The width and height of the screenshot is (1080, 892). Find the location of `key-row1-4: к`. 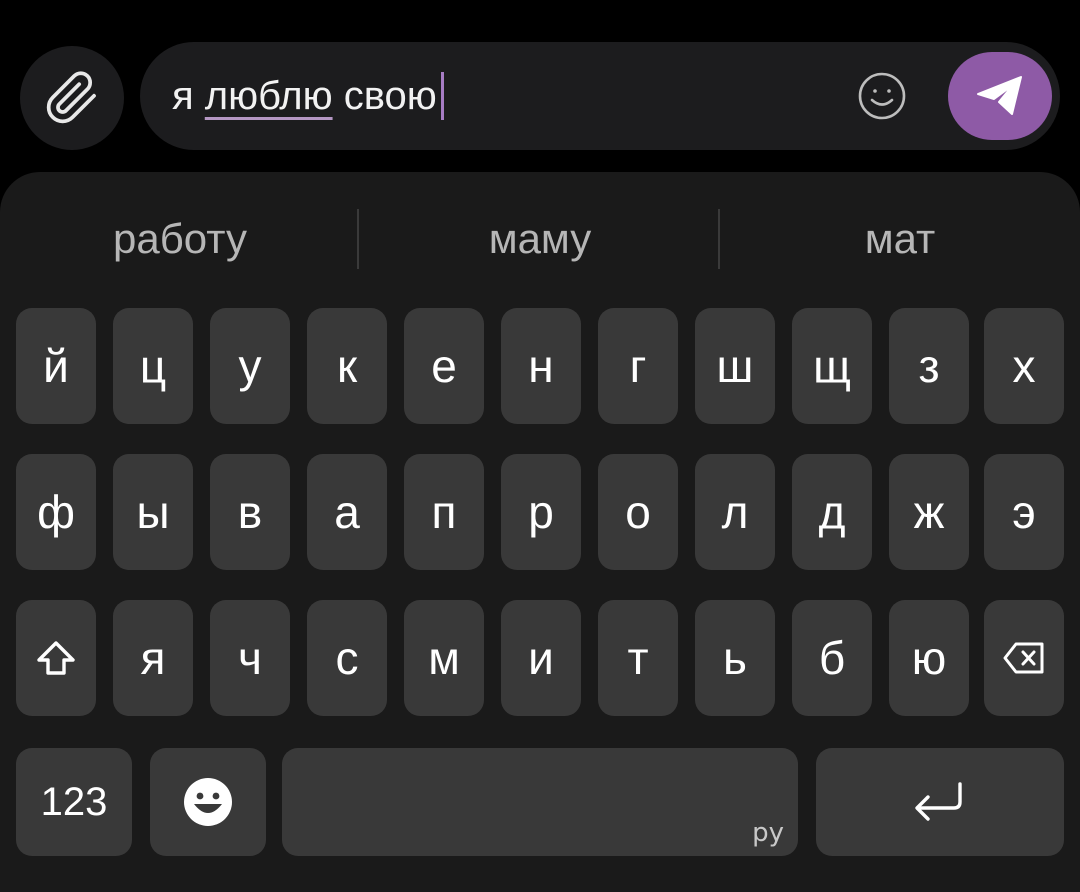

key-row1-4: к is located at coordinates (347, 366).